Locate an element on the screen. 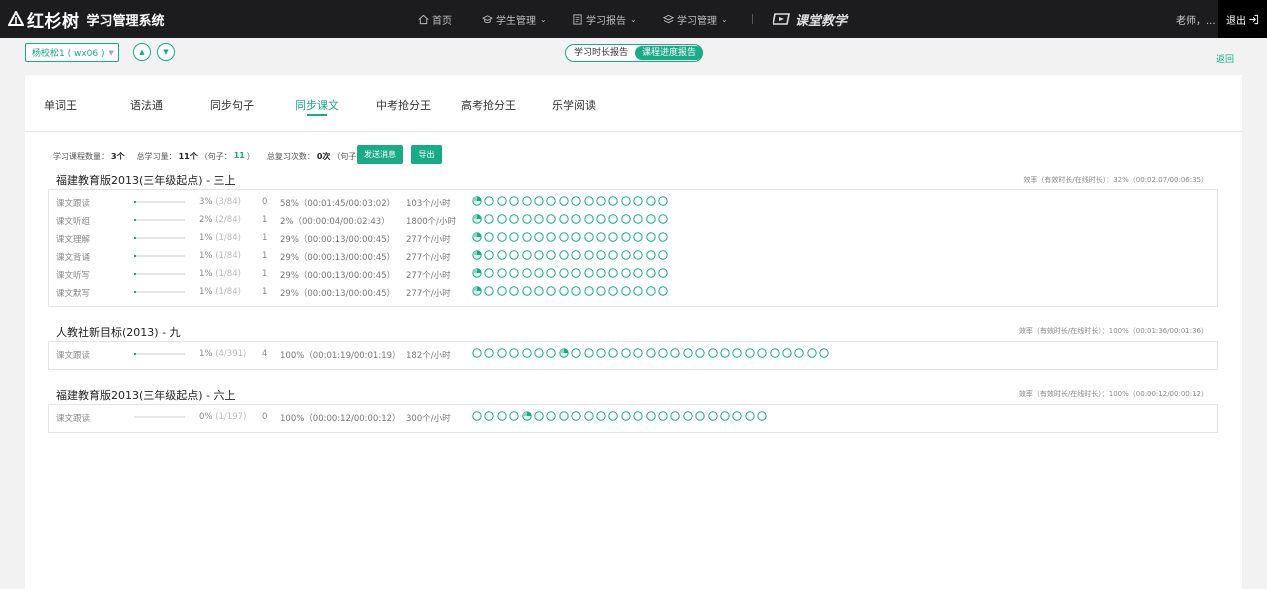 The width and height of the screenshot is (1267, 589). tab-grammar: 语法通 is located at coordinates (146, 105).